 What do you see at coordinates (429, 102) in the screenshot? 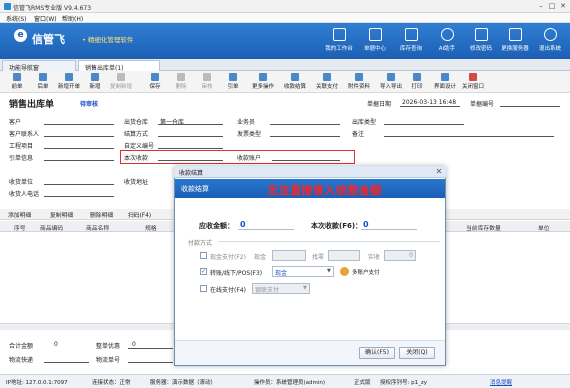
I see `doc-date-value: 2026-03-13 16:48` at bounding box center [429, 102].